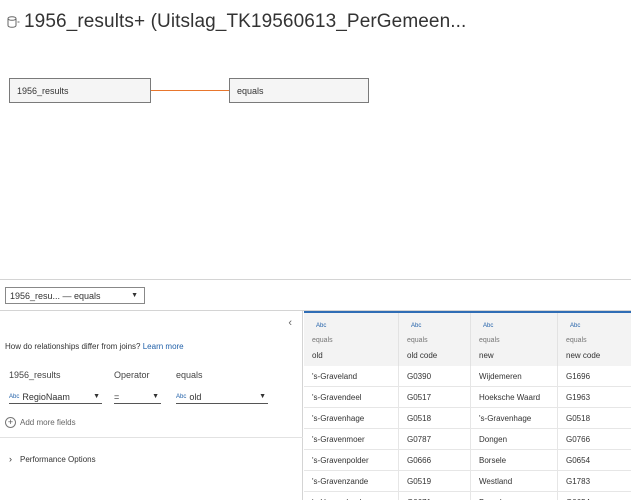 The height and width of the screenshot is (500, 631). Describe the element at coordinates (578, 481) in the screenshot. I see `table-cell: G1783` at that location.